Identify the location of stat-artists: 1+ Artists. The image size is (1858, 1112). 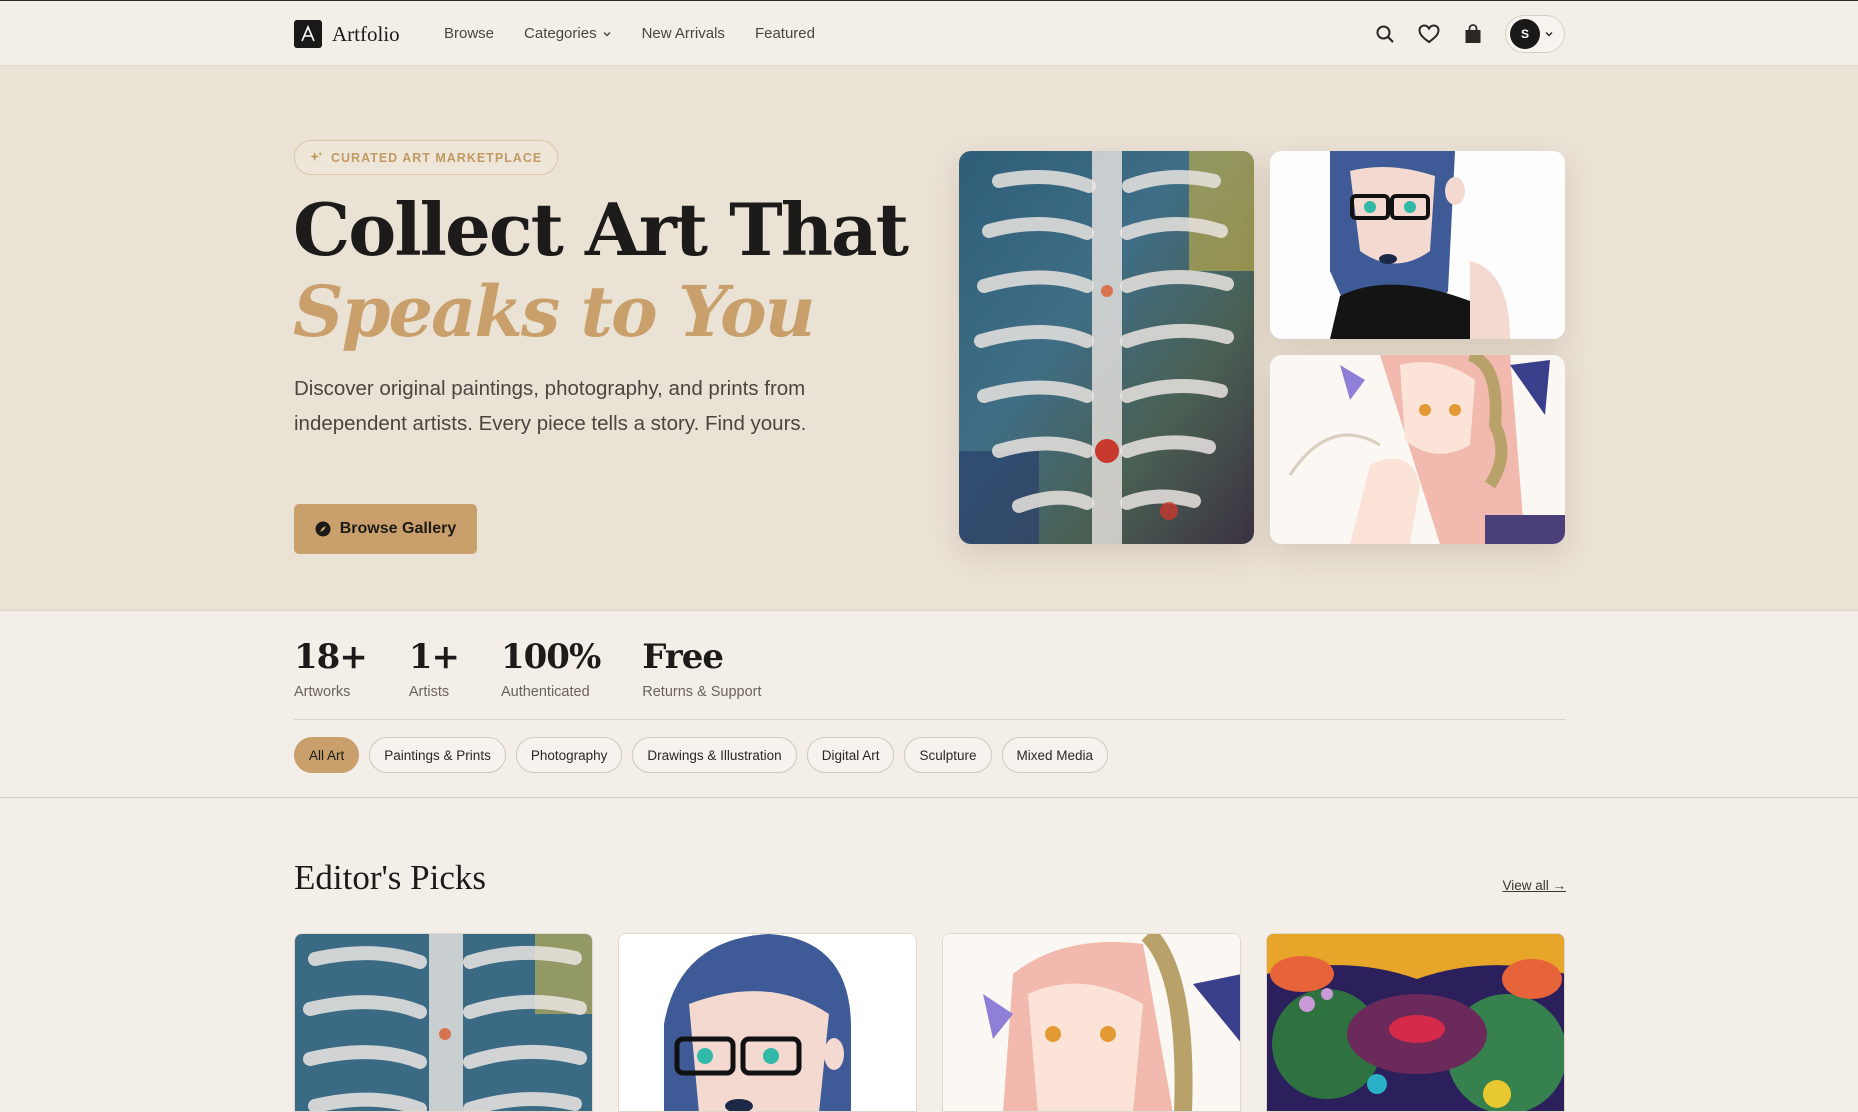
(434, 668).